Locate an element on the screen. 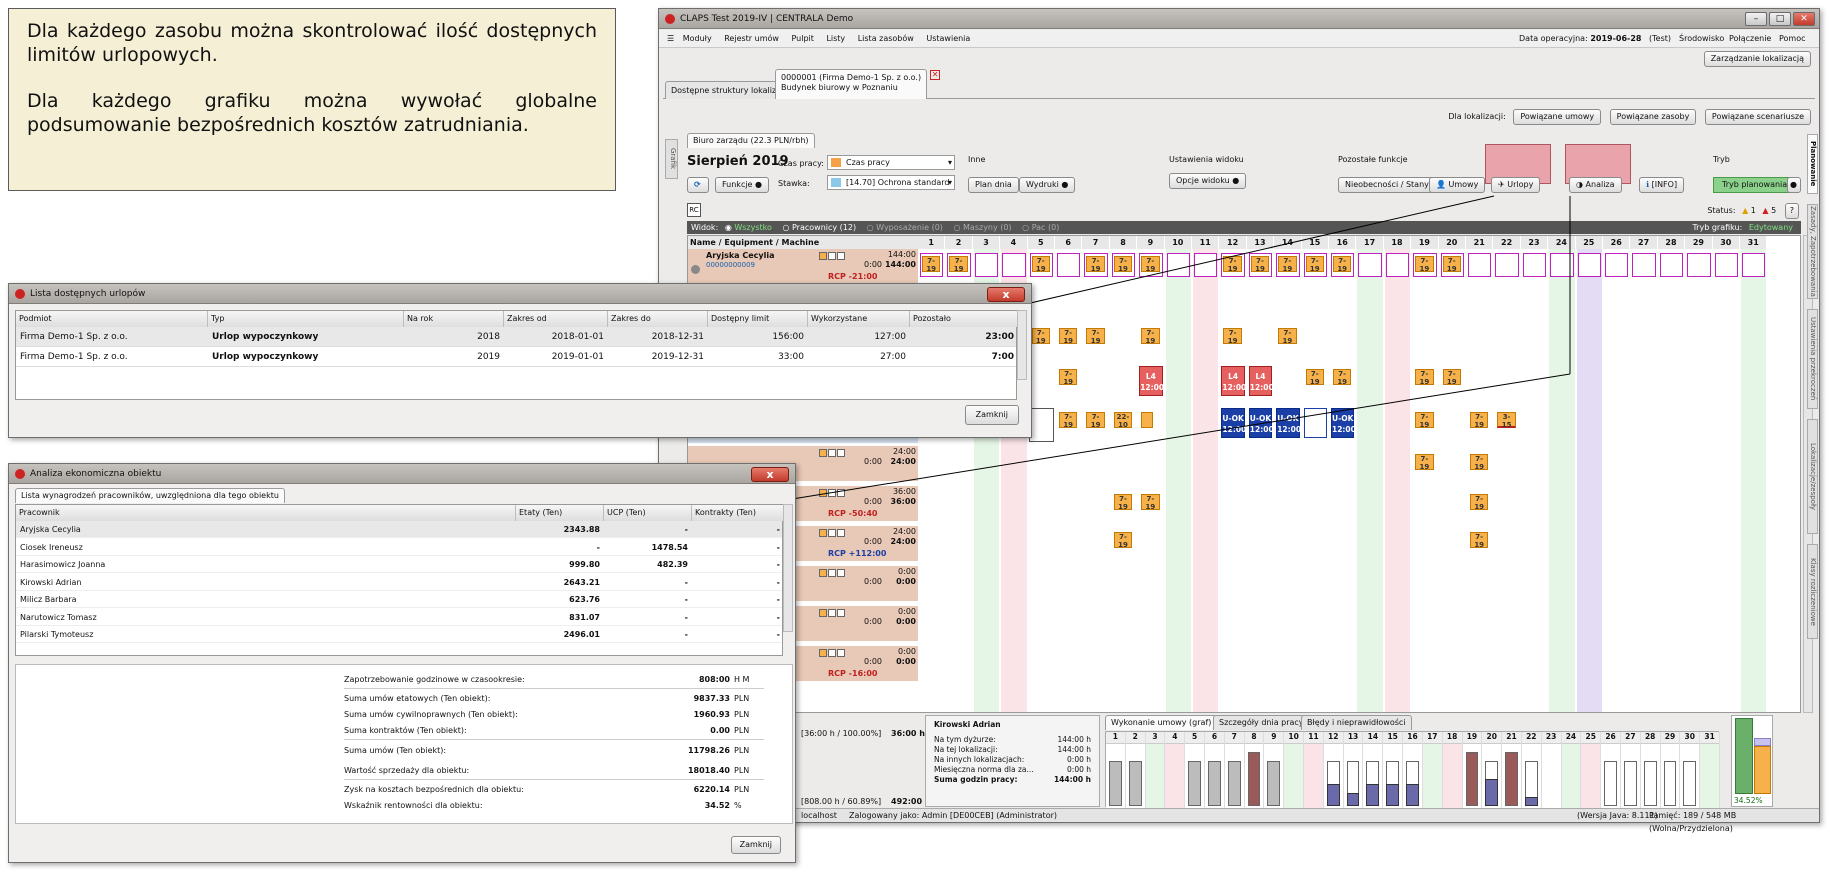 Image resolution: width=1830 pixels, height=873 pixels. tab-wykonanie: Wykonanie umowy (graf) is located at coordinates (1161, 722).